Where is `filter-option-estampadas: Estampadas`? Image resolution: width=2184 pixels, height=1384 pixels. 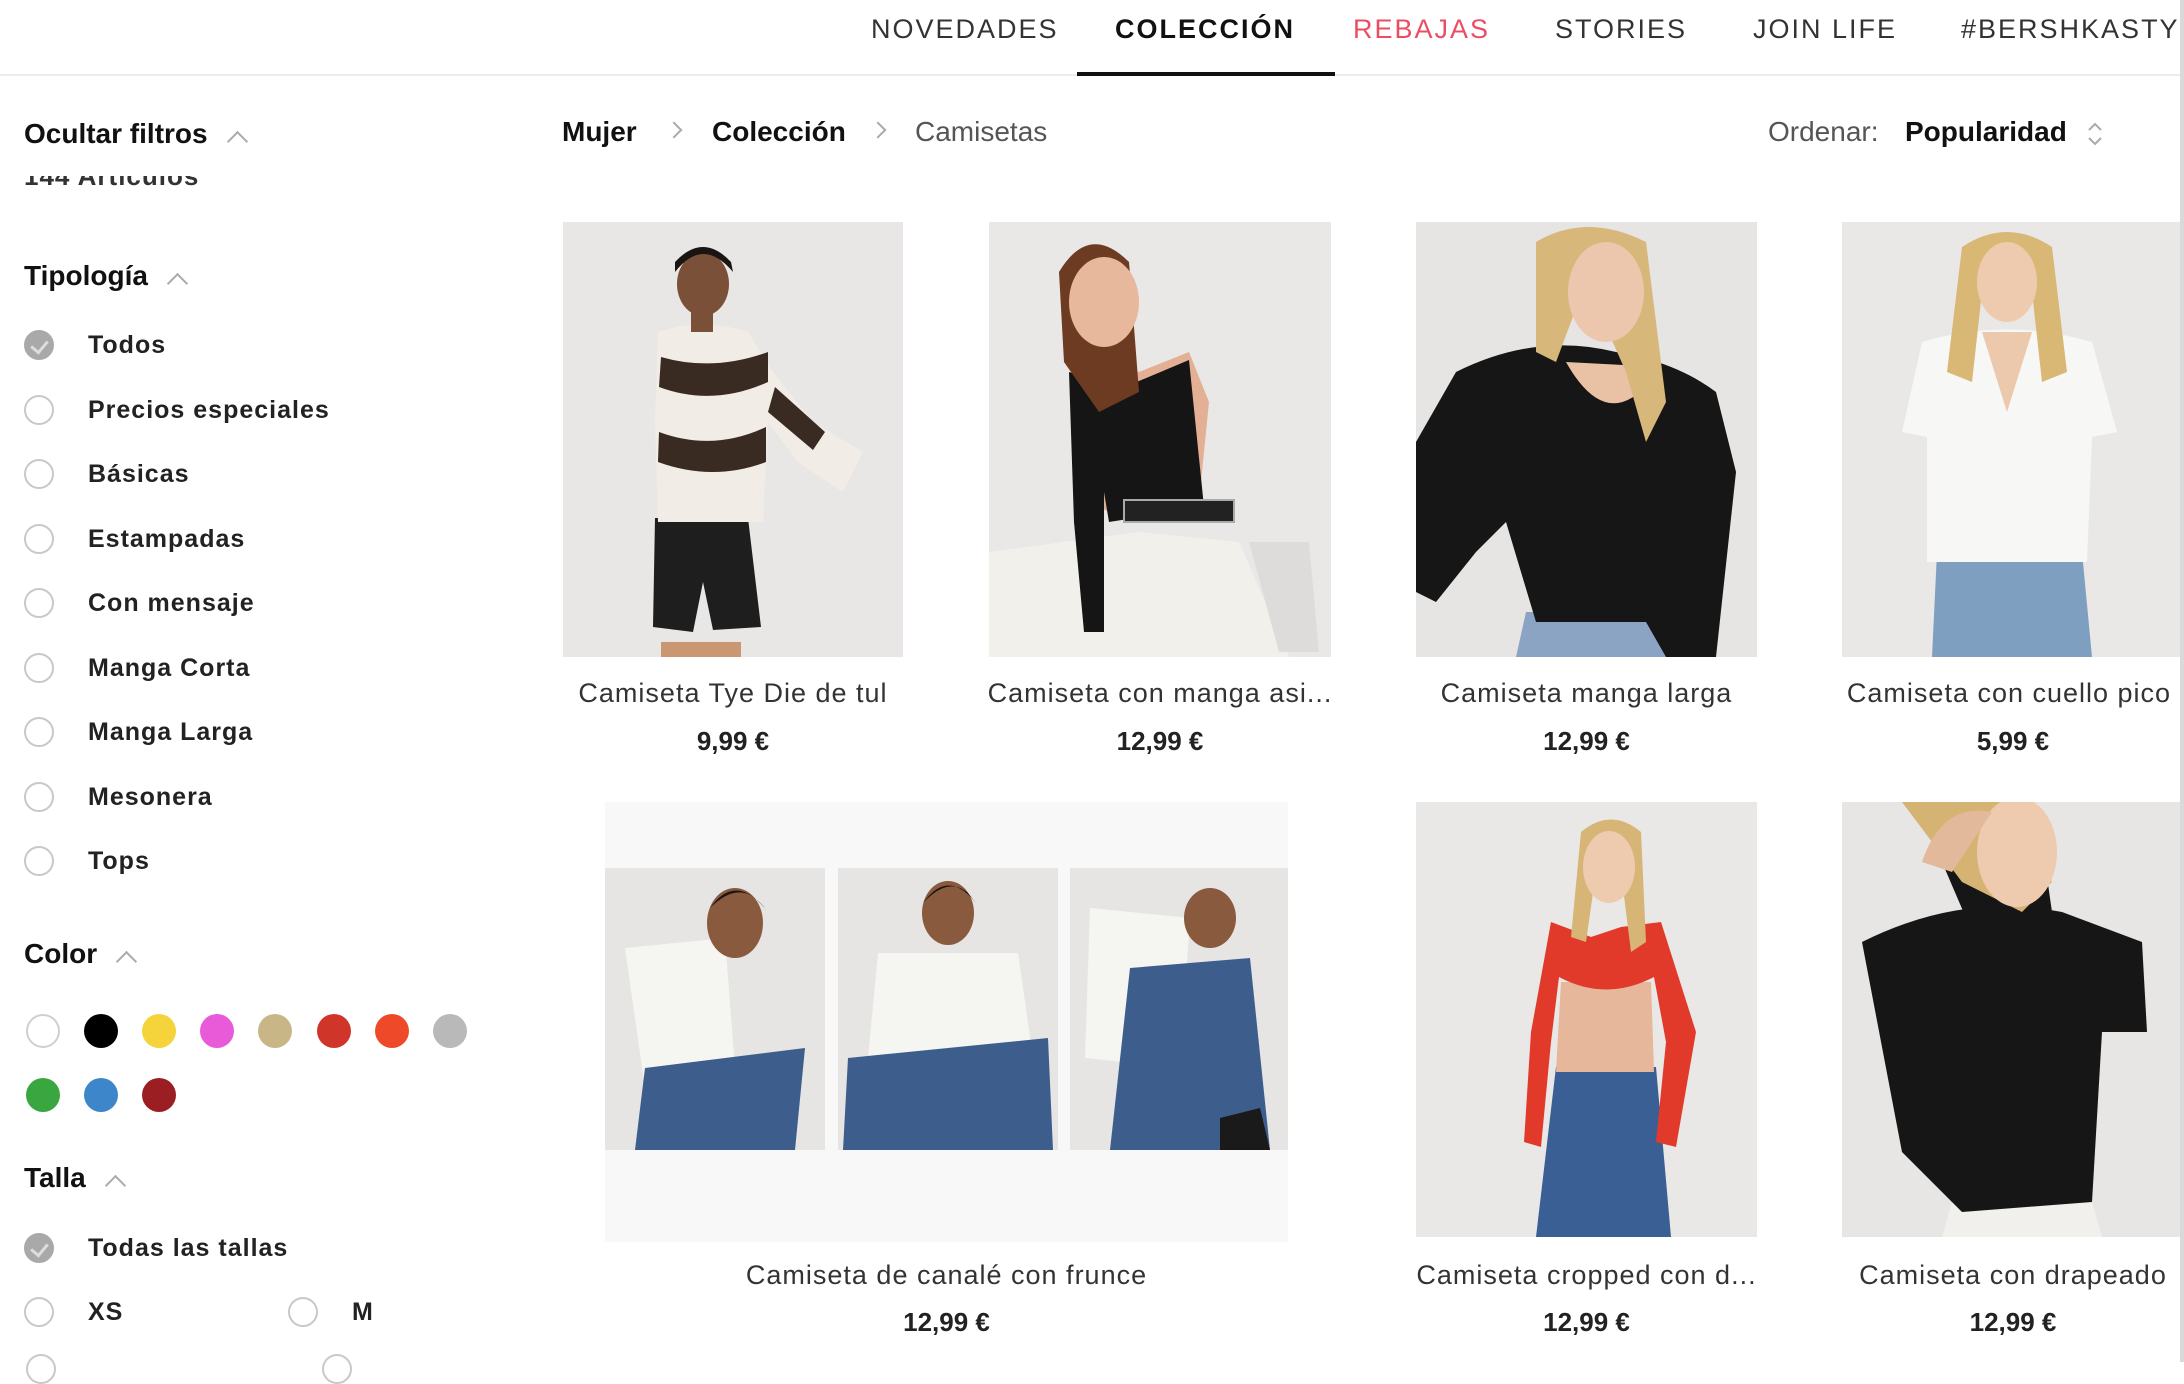 filter-option-estampadas: Estampadas is located at coordinates (134, 539).